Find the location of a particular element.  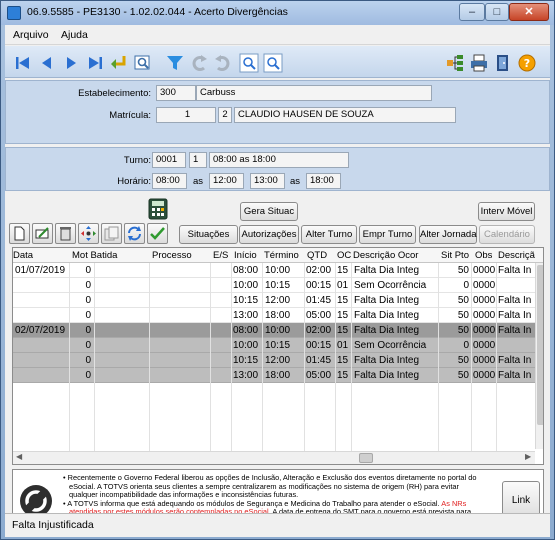

col-descricao: Descriçã is located at coordinates (516, 255).